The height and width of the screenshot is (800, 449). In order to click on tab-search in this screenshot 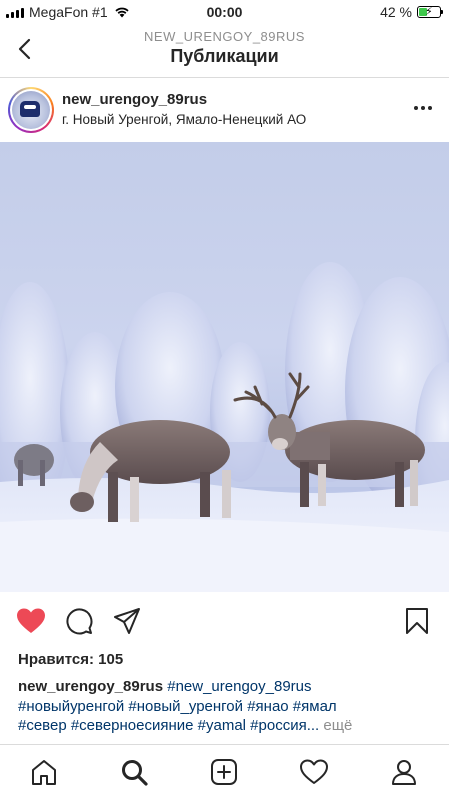, I will do `click(134, 772)`.